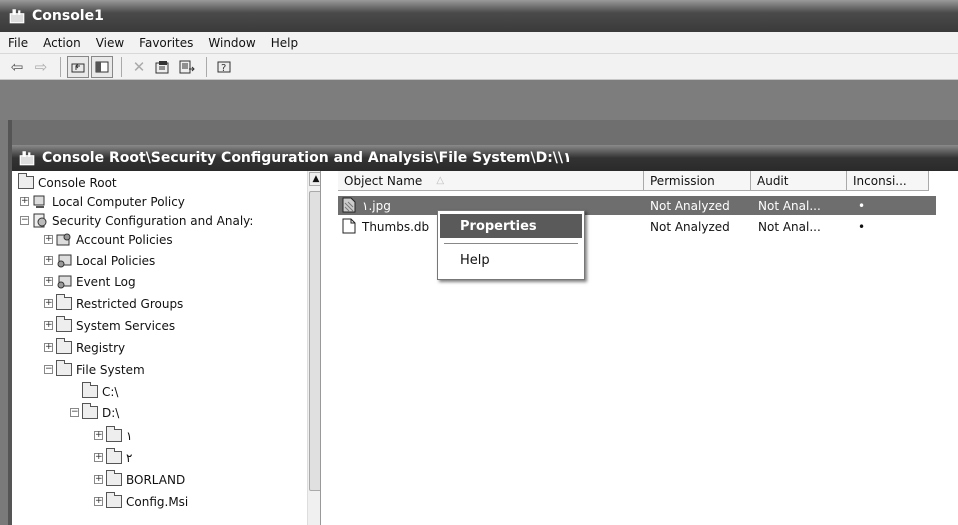  I want to click on tree-item-label: Account Policies, so click(124, 239).